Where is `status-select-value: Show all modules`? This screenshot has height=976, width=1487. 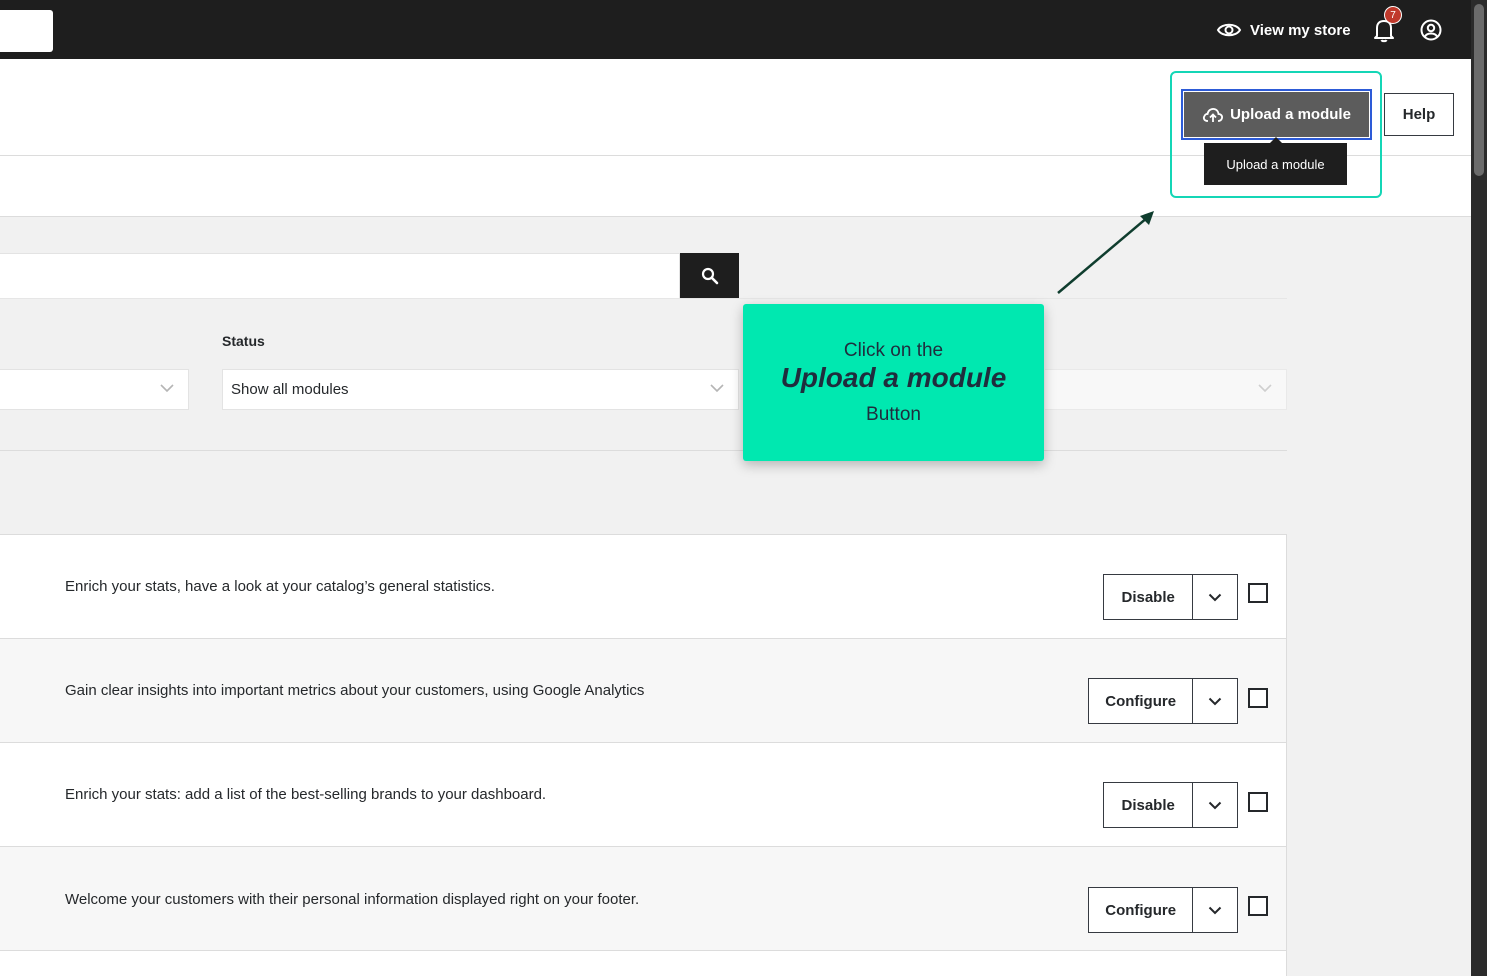 status-select-value: Show all modules is located at coordinates (290, 389).